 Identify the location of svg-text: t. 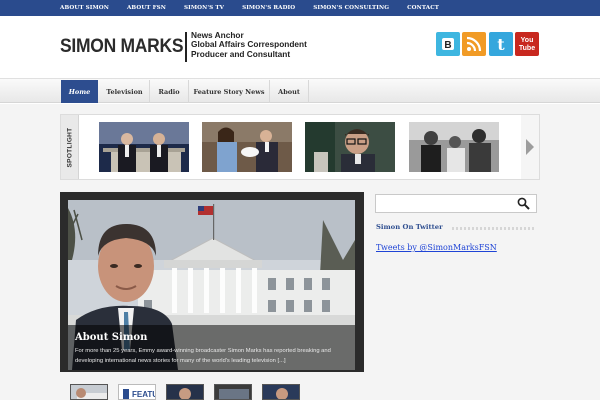
(501, 44).